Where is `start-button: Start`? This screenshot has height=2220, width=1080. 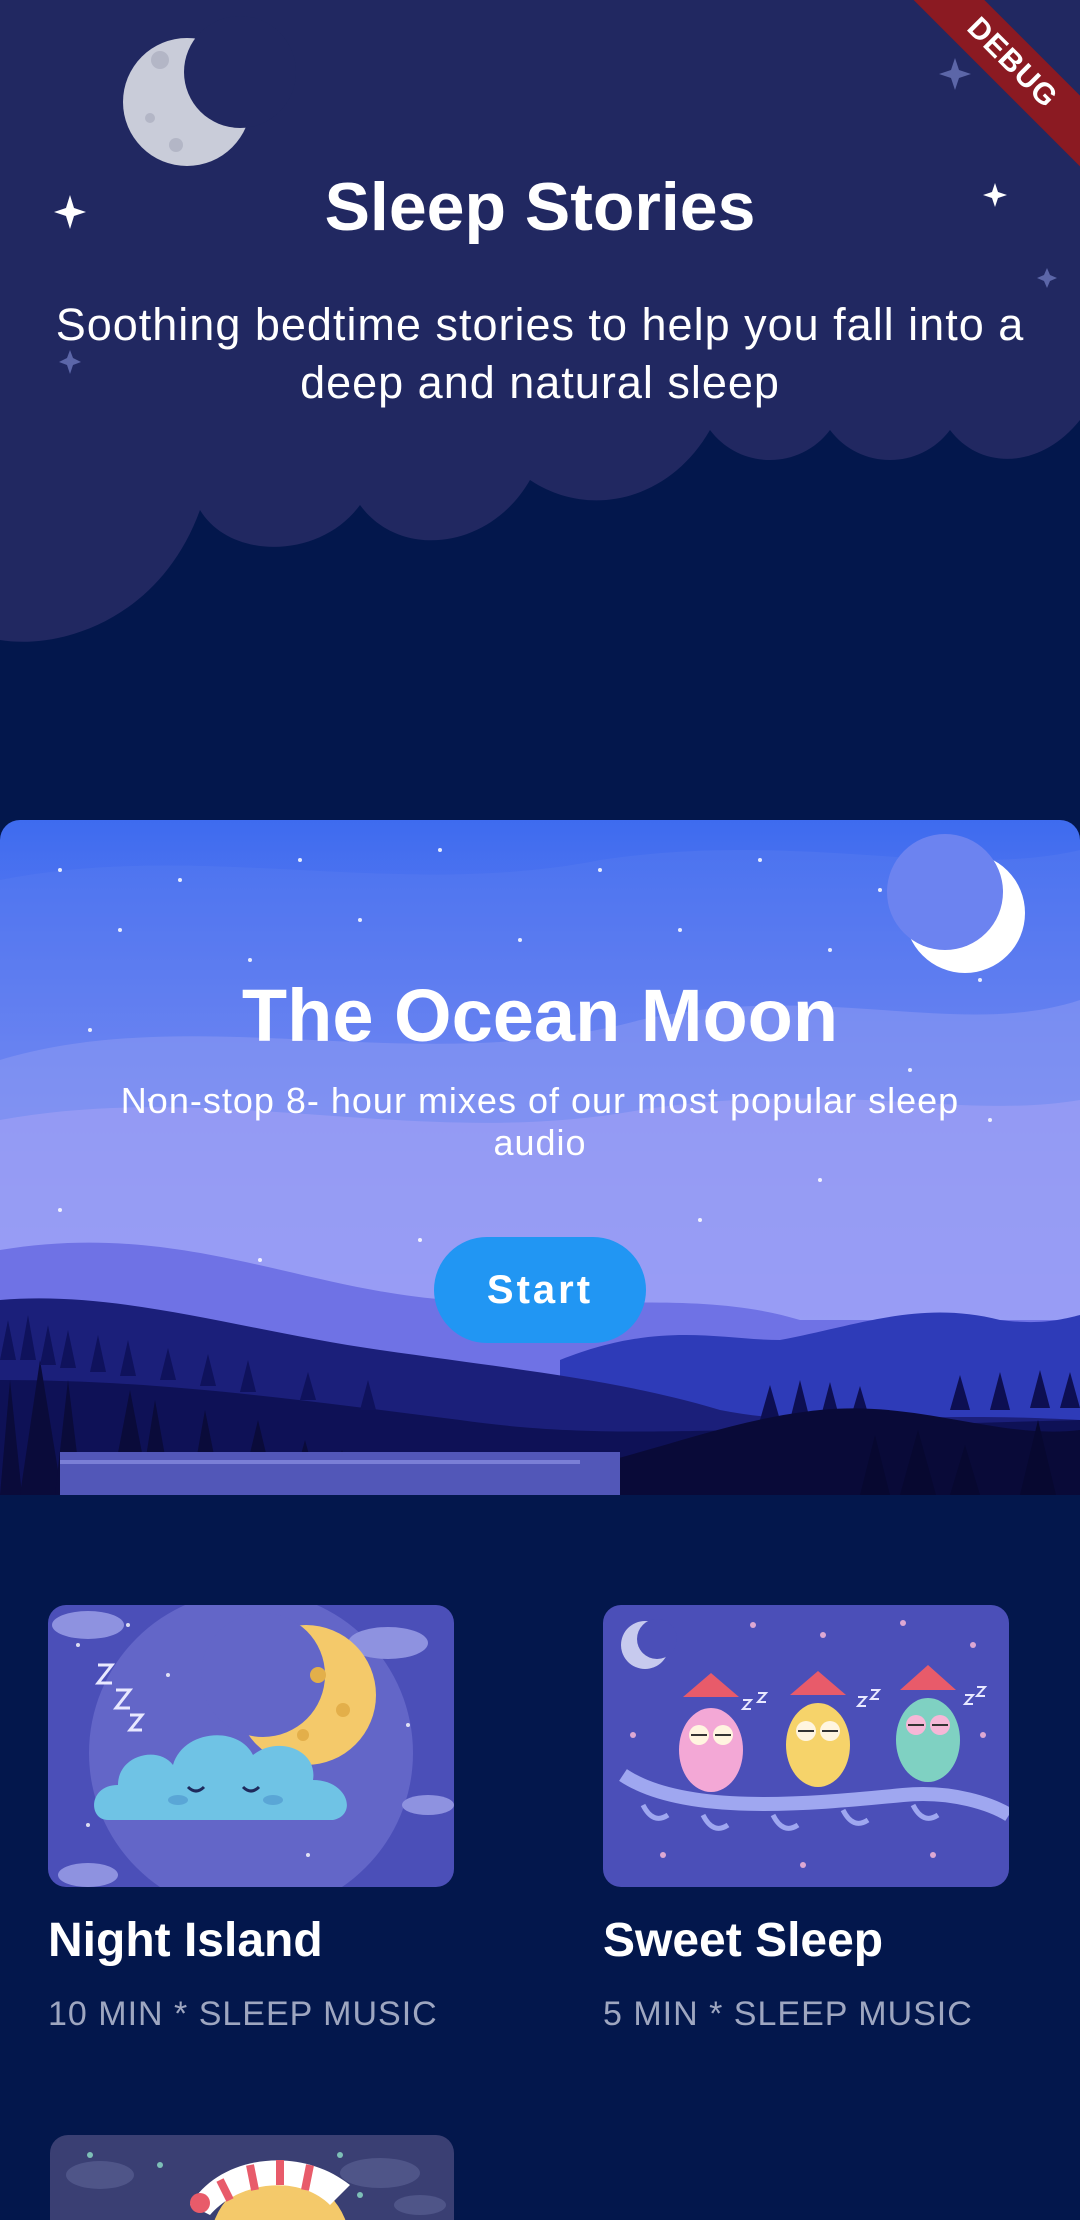 start-button: Start is located at coordinates (540, 1290).